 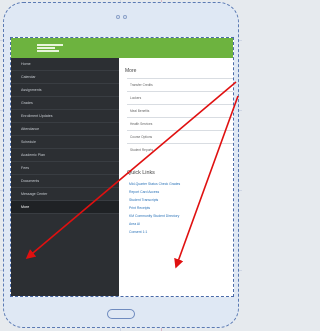 I want to click on sidebar-item-more: More, so click(x=65, y=207).